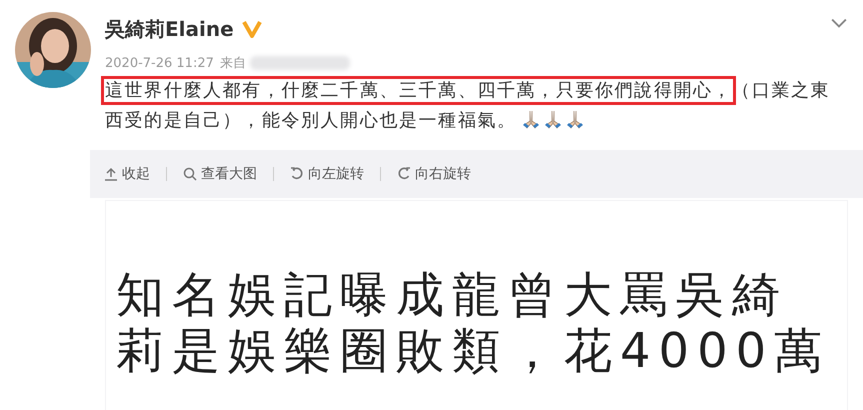 The height and width of the screenshot is (410, 863). Describe the element at coordinates (473, 351) in the screenshot. I see `headline-text: 莉是娛樂圈敗類，花4000萬` at that location.